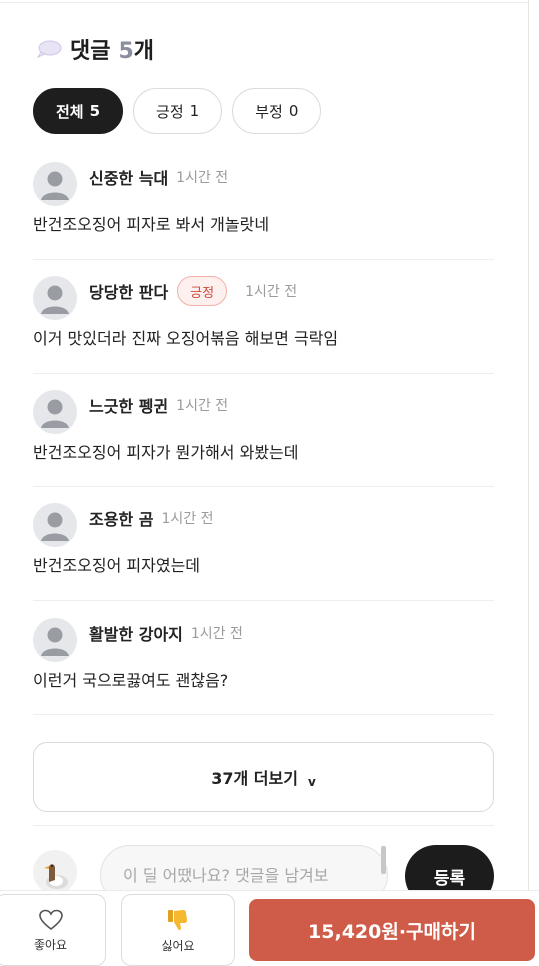 The image size is (539, 966). I want to click on like-button: 좋아요, so click(53, 930).